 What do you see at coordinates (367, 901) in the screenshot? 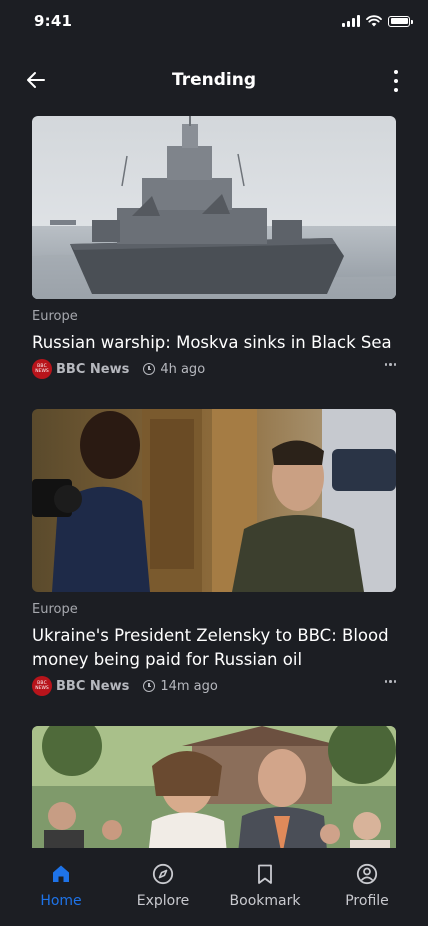
I see `tab-label: Profile` at bounding box center [367, 901].